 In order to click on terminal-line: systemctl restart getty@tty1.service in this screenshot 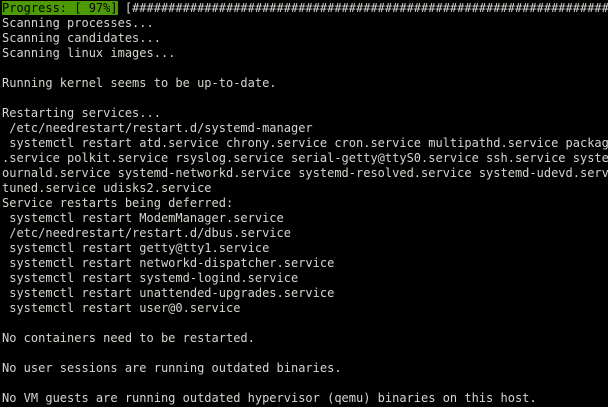, I will do `click(136, 248)`.